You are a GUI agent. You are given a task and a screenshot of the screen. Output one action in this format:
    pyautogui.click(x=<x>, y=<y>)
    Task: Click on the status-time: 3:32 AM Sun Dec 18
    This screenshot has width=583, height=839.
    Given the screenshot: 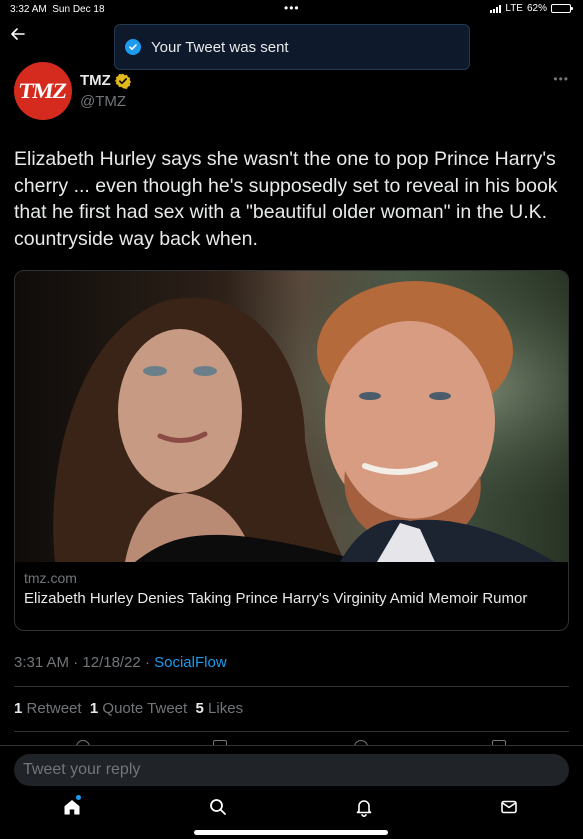 What is the action you would take?
    pyautogui.click(x=57, y=9)
    